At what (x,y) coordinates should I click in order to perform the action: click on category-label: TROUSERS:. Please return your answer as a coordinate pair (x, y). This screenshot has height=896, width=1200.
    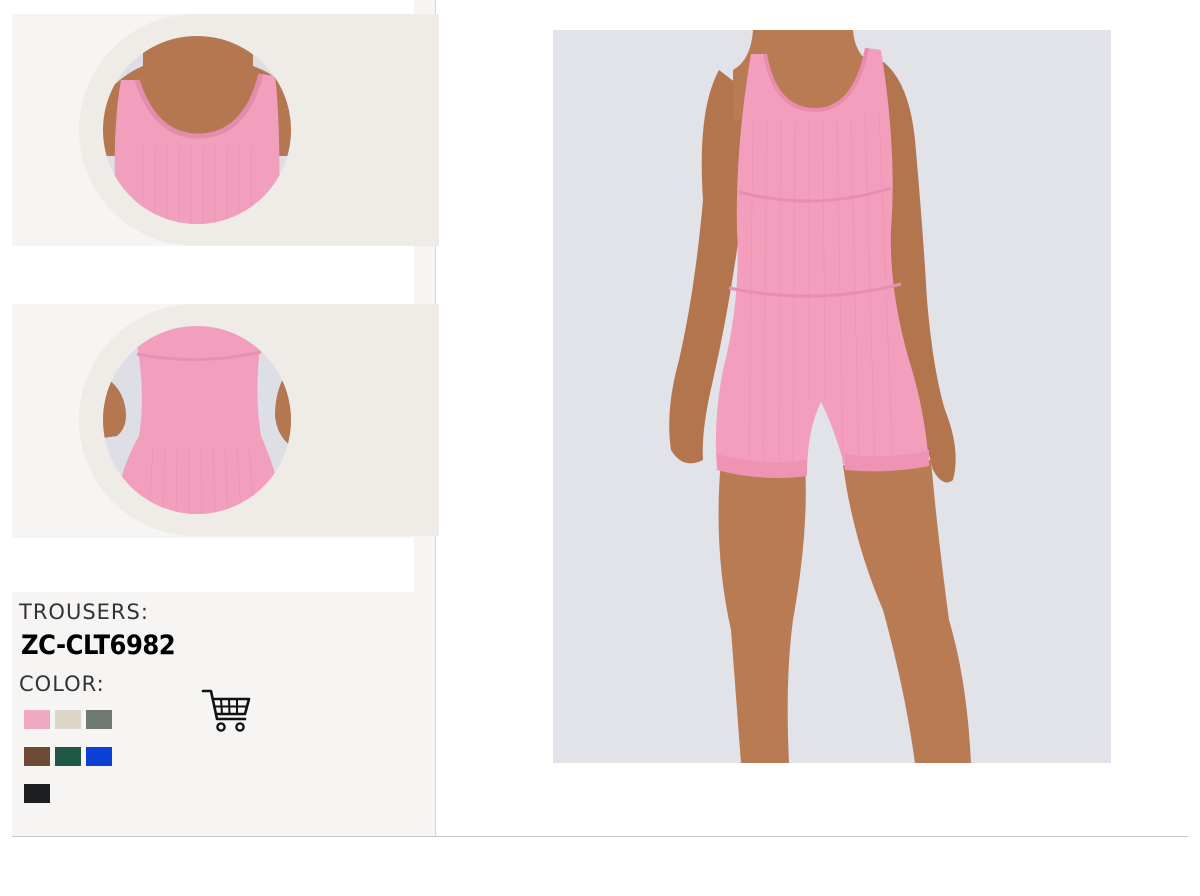
    Looking at the image, I should click on (84, 612).